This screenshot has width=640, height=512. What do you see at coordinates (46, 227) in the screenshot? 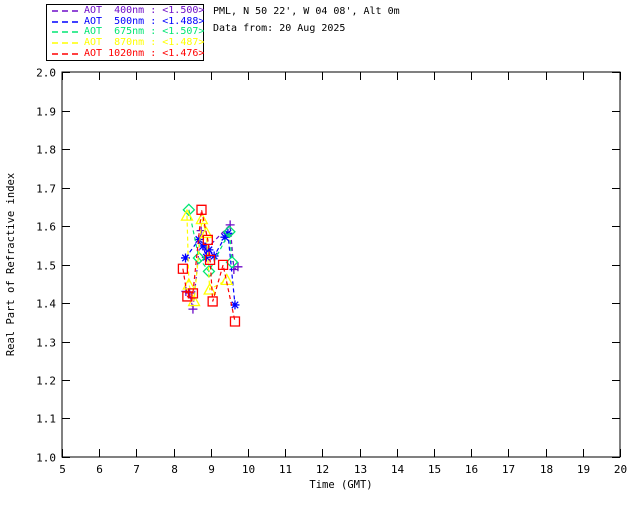
I see `y-tick-label: 1.6` at bounding box center [46, 227].